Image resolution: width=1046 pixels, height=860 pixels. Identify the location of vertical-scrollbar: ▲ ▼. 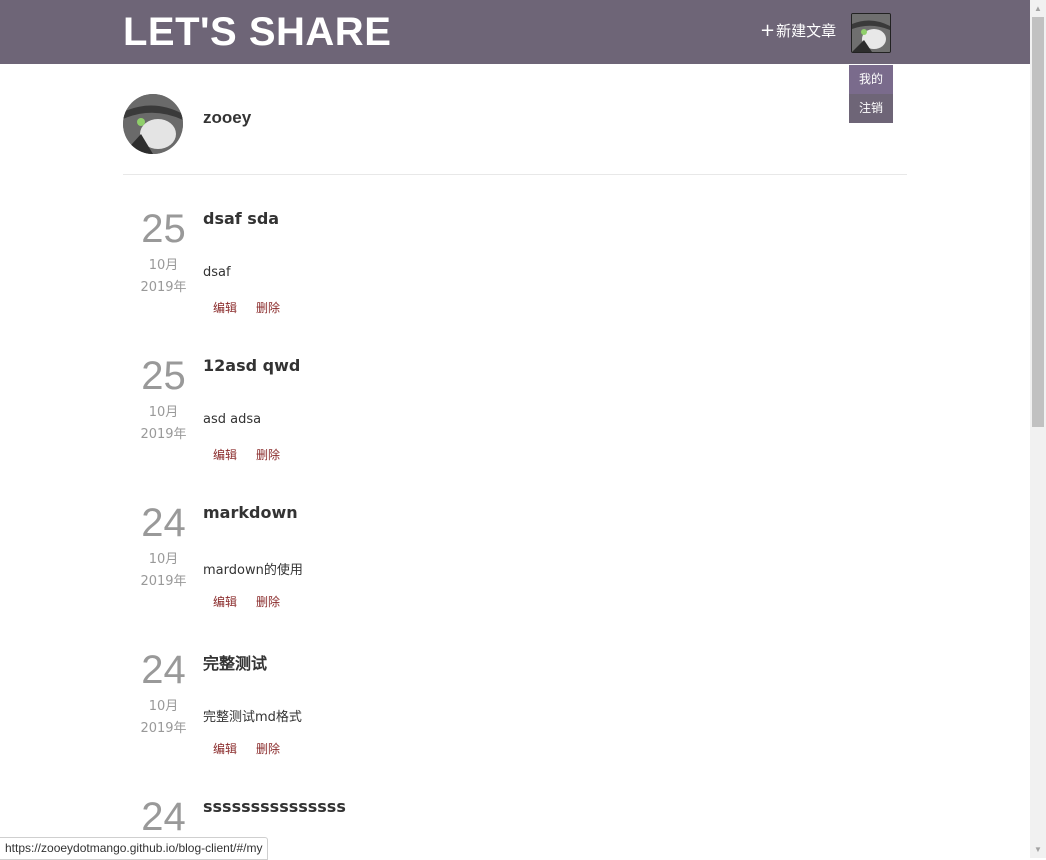
(1038, 429).